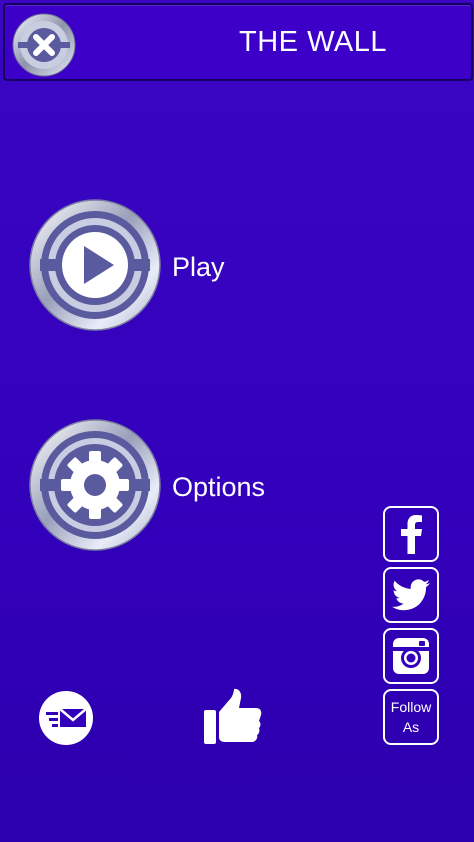 This screenshot has width=474, height=842. I want to click on options-button, so click(95, 485).